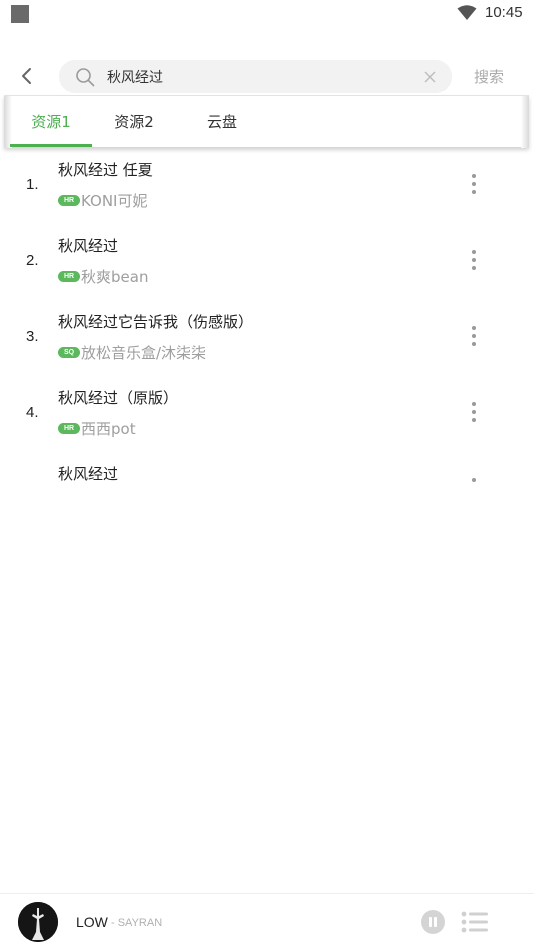 The image size is (534, 949). What do you see at coordinates (118, 398) in the screenshot?
I see `result-title: 秋风经过（原版）` at bounding box center [118, 398].